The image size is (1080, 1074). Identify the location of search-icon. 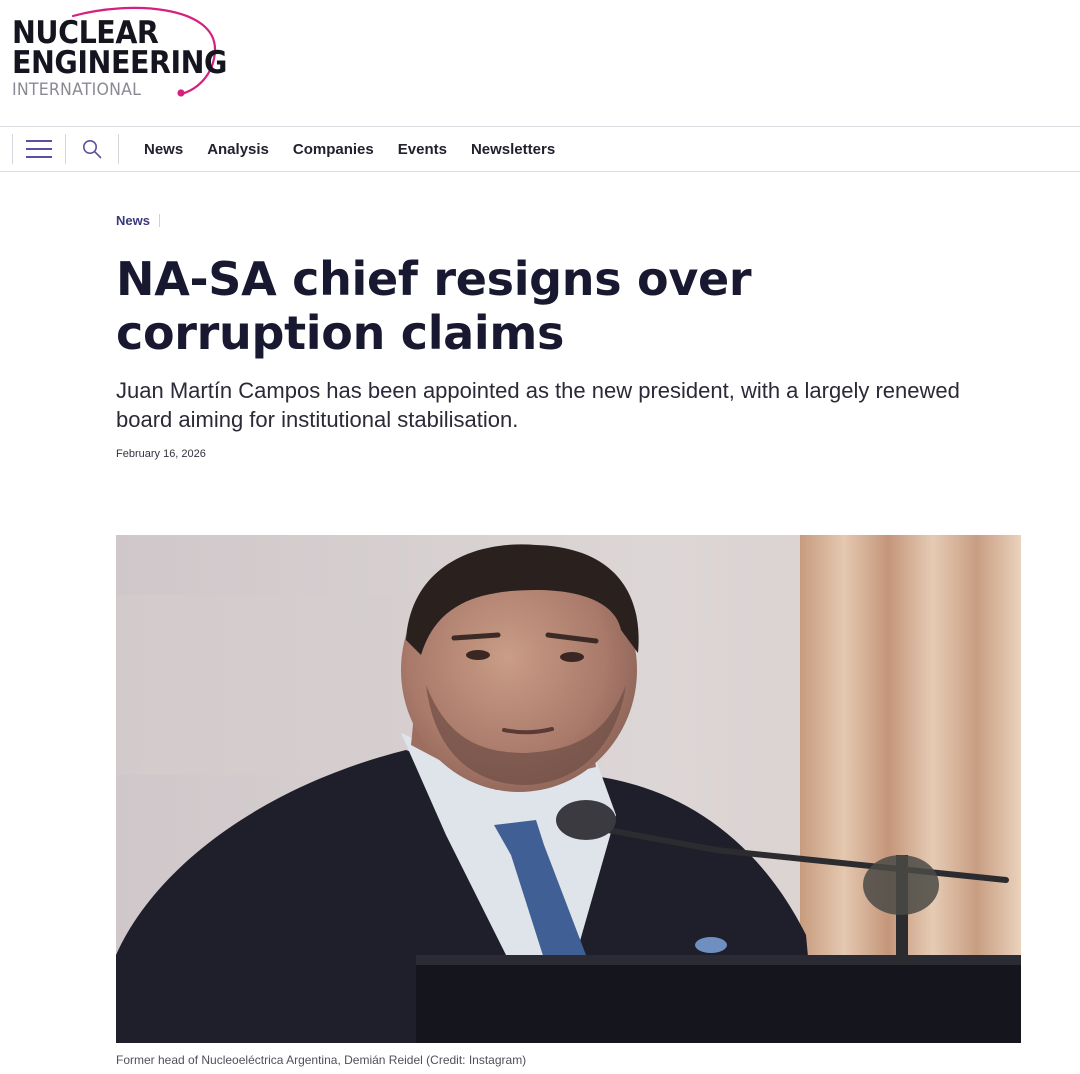
(92, 149).